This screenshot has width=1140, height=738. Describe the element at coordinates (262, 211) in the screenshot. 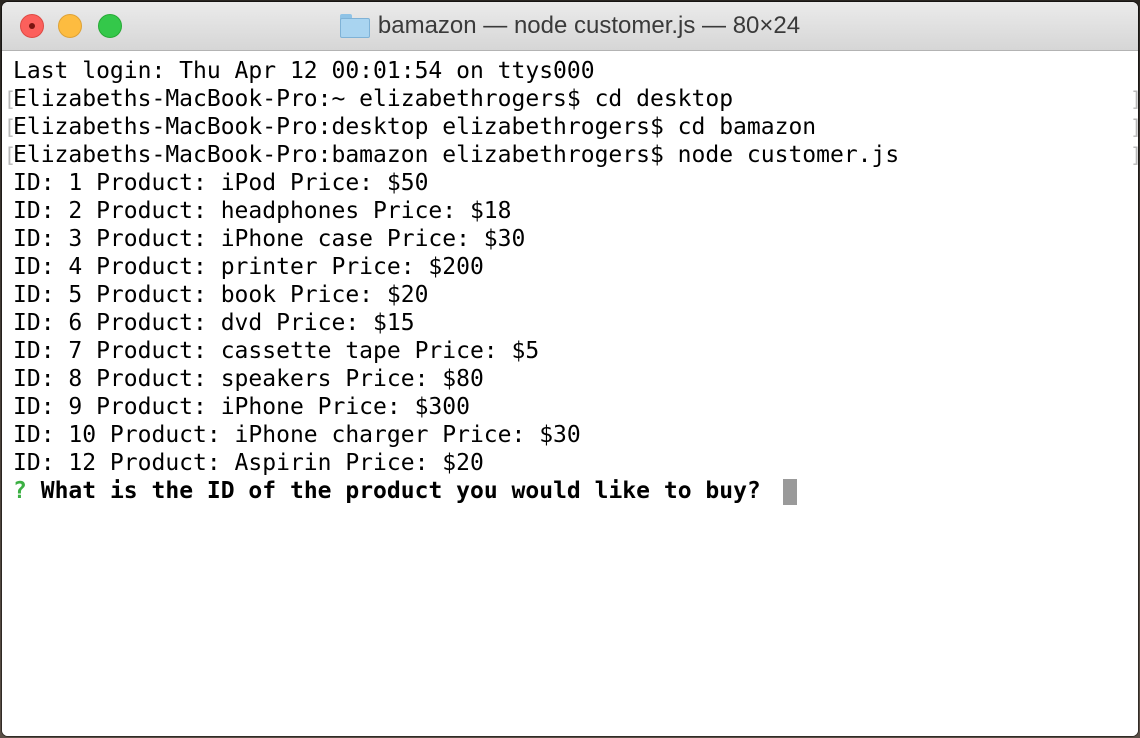

I see `terminal-line: ID: 2 Product: headphones Price: $18` at that location.